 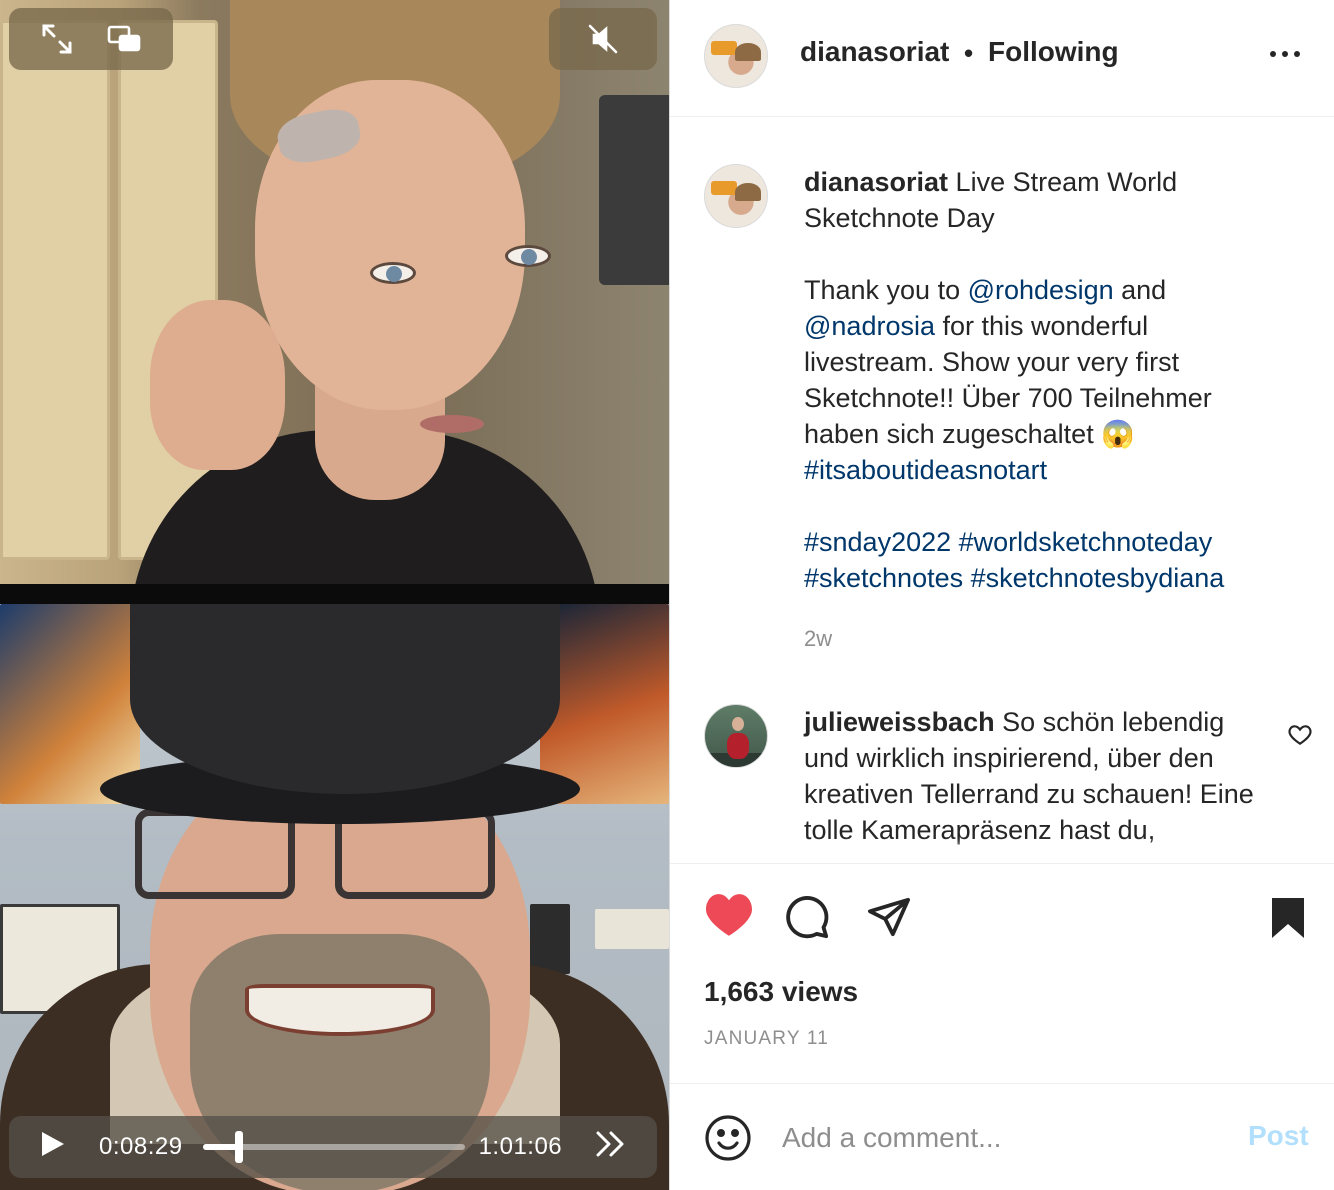 What do you see at coordinates (634, 190) in the screenshot?
I see `background-monitor` at bounding box center [634, 190].